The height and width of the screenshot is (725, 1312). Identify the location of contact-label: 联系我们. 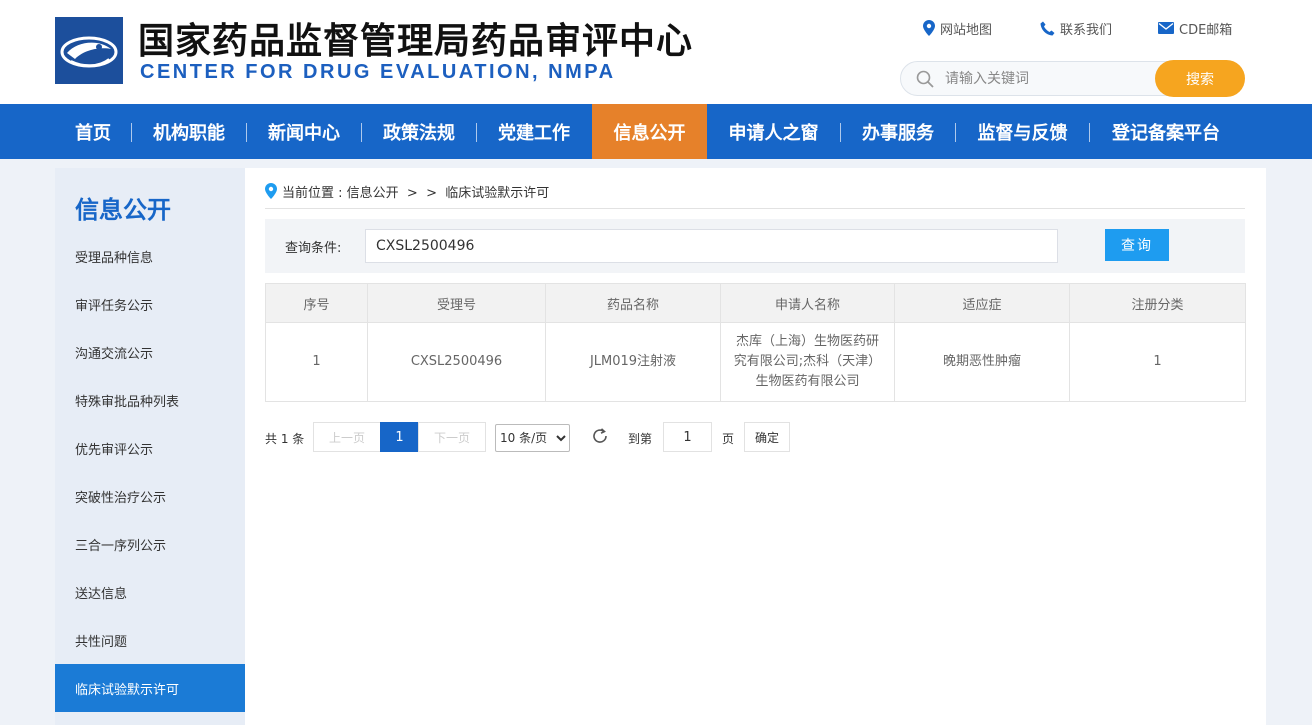
(1086, 30).